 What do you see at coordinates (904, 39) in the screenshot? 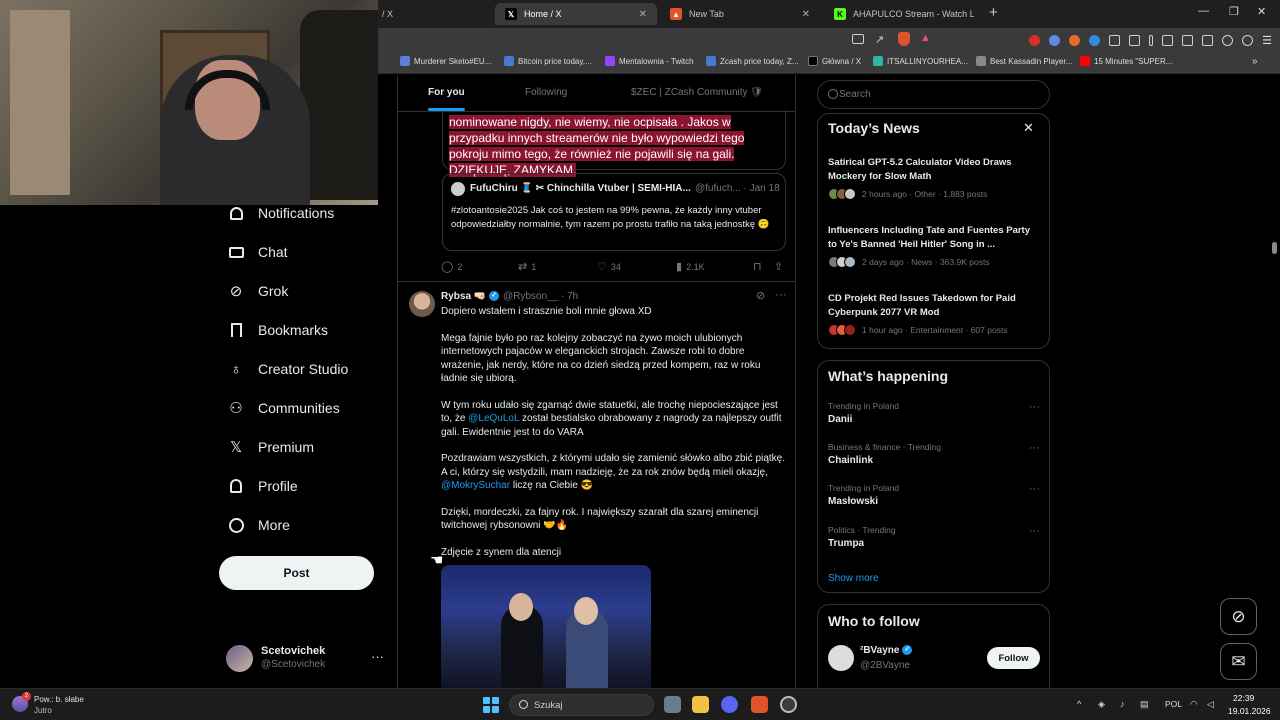
I see `brave-shields-icon` at bounding box center [904, 39].